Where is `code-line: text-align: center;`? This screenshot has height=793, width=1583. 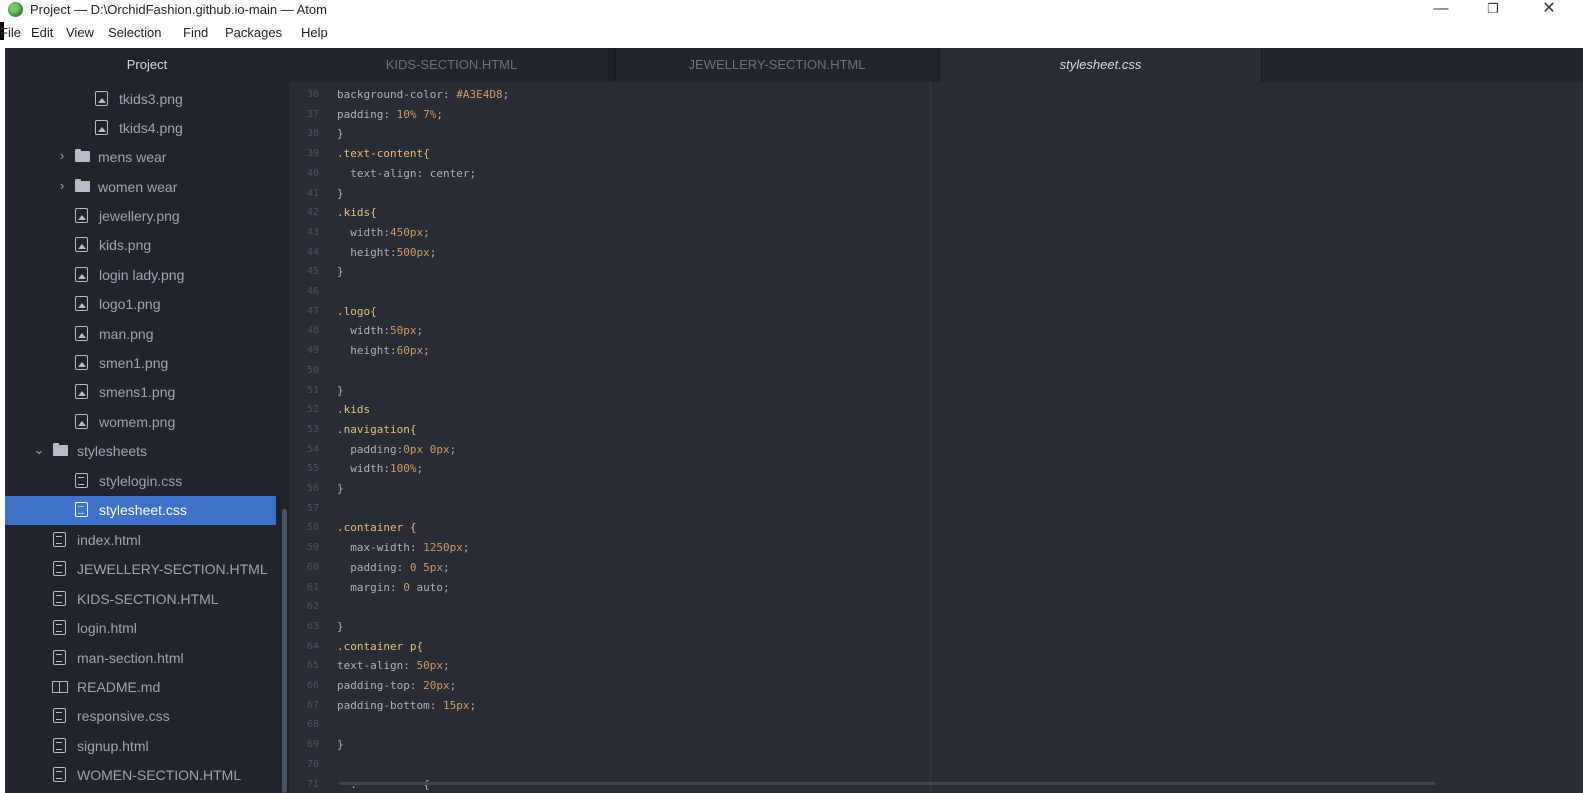
code-line: text-align: center; is located at coordinates (406, 173).